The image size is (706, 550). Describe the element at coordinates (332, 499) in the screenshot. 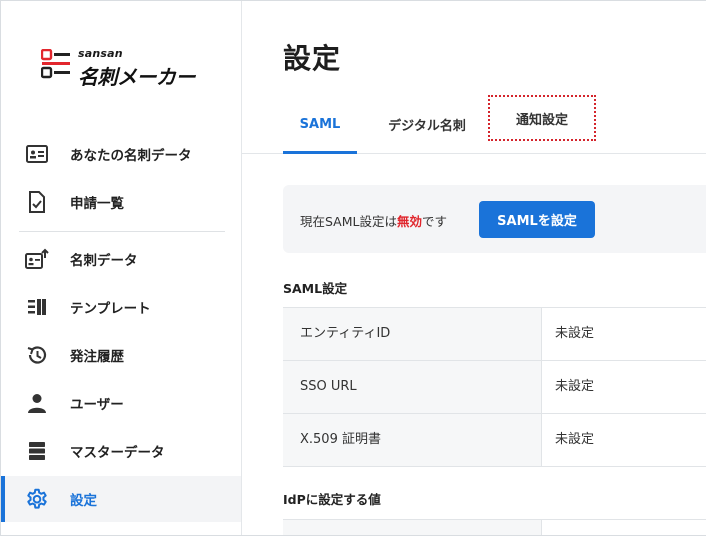

I see `idp-section-title: IdPに設定する値` at that location.